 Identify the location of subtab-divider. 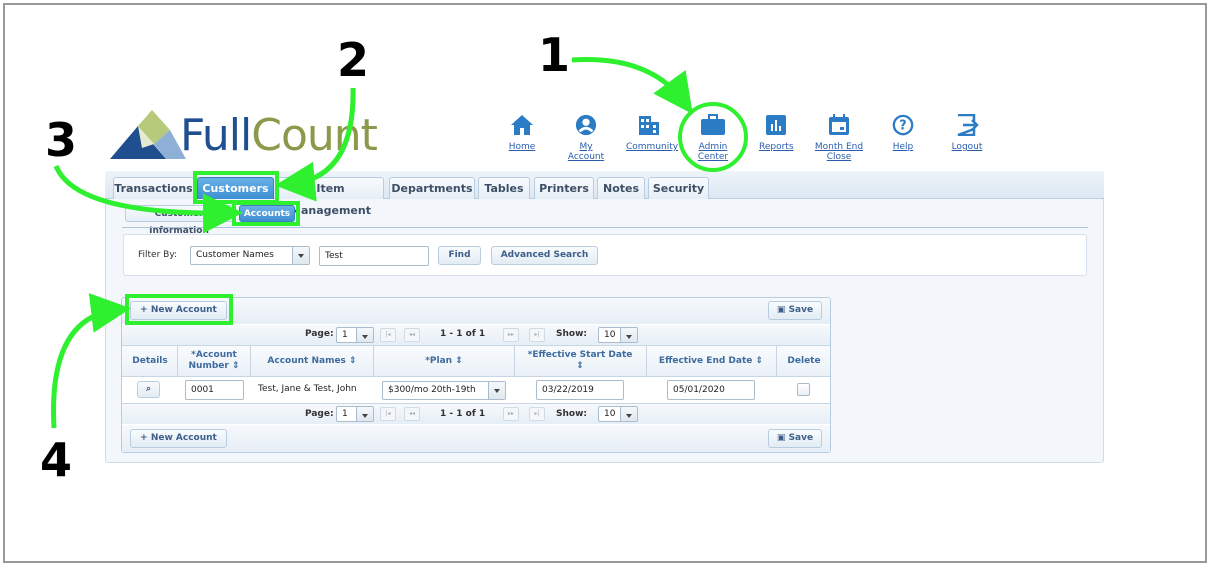
(605, 227).